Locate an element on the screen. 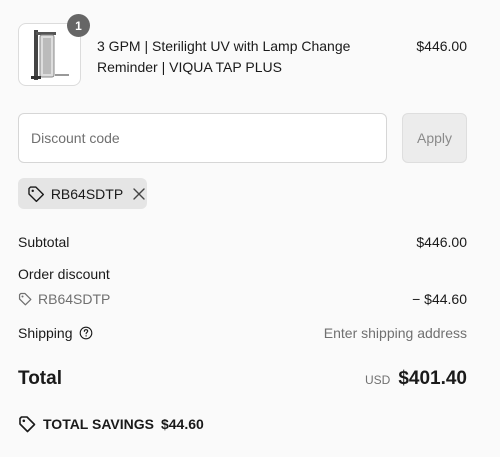 Image resolution: width=500 pixels, height=457 pixels. currency-code: USD is located at coordinates (377, 380).